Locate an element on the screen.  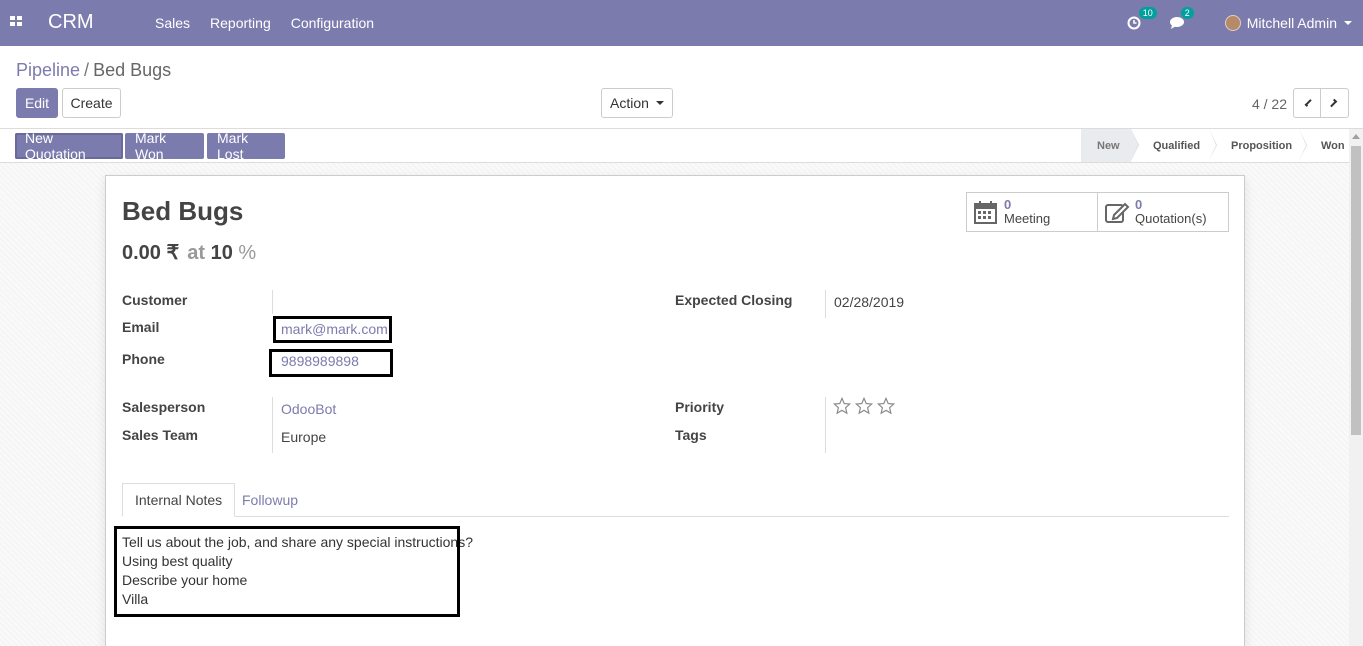
chevron-left-icon is located at coordinates (1308, 103).